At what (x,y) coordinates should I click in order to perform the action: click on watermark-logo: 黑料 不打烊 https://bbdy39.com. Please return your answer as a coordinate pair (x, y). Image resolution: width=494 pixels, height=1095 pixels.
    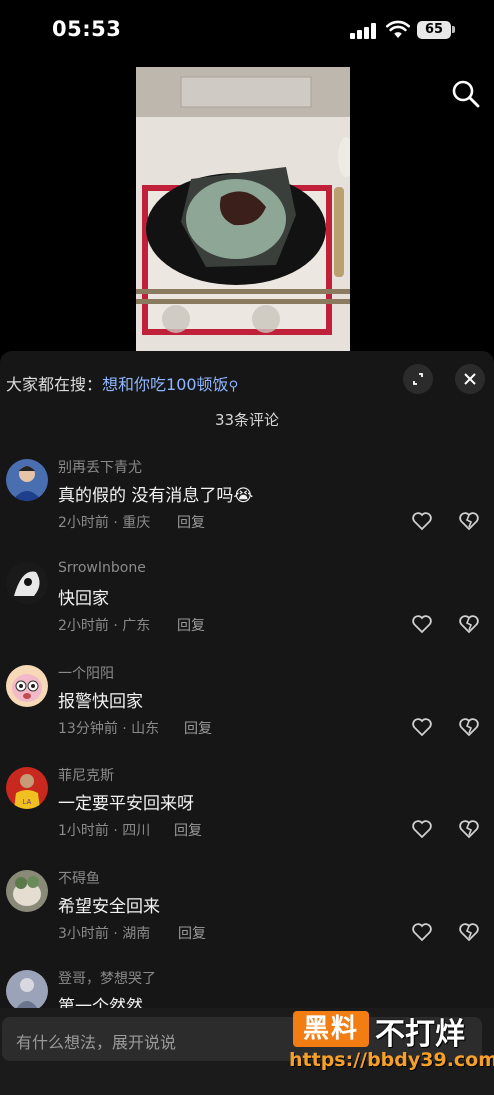
    Looking at the image, I should click on (389, 1042).